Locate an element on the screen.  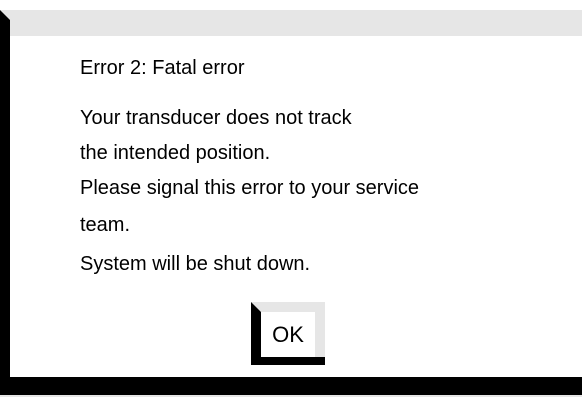
ok-bevel-right is located at coordinates (320, 333).